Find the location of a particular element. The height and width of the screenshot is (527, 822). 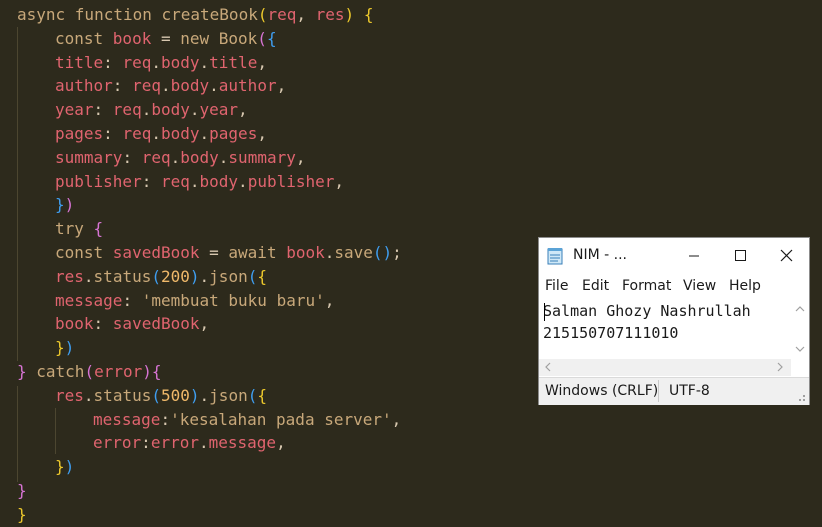

code-token: Book is located at coordinates (238, 38).